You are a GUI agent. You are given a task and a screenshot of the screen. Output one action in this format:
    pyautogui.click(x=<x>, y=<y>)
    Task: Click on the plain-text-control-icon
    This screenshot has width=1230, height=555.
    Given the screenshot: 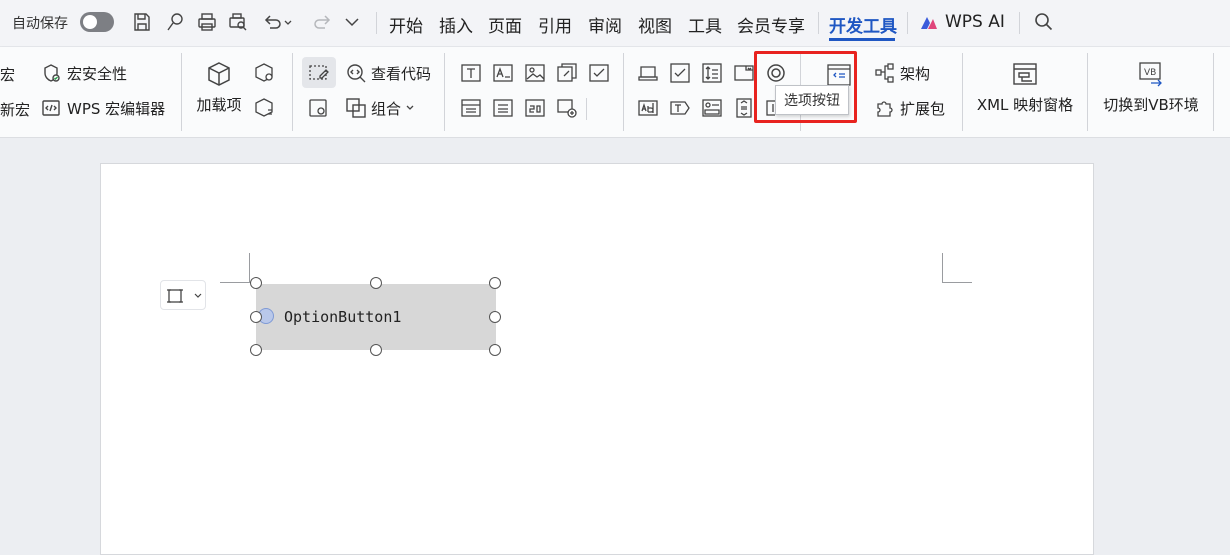 What is the action you would take?
    pyautogui.click(x=471, y=73)
    